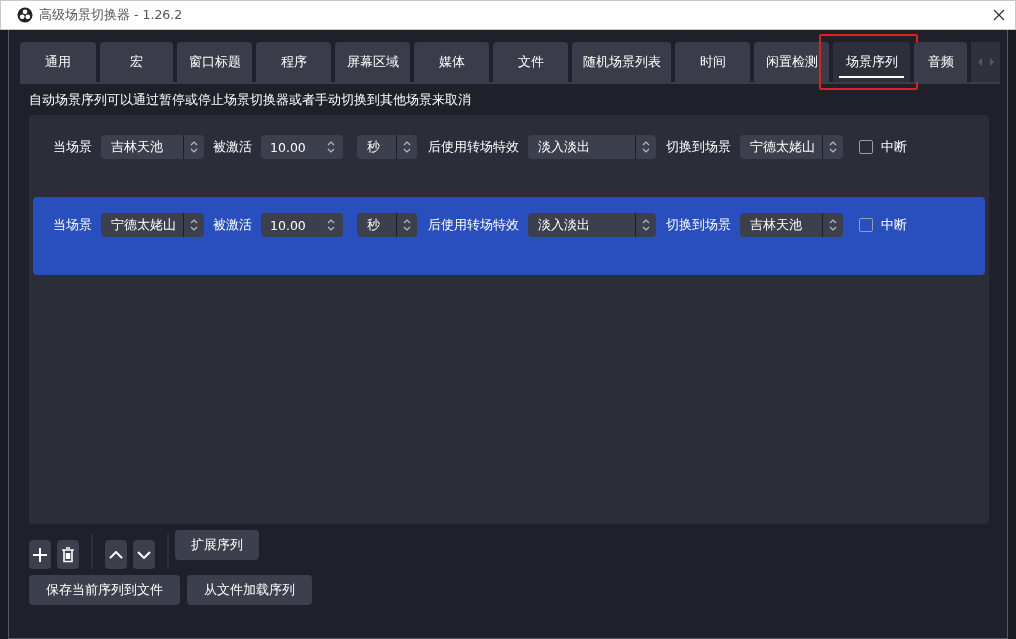 This screenshot has width=1016, height=639. I want to click on tab: 程序, so click(293, 62).